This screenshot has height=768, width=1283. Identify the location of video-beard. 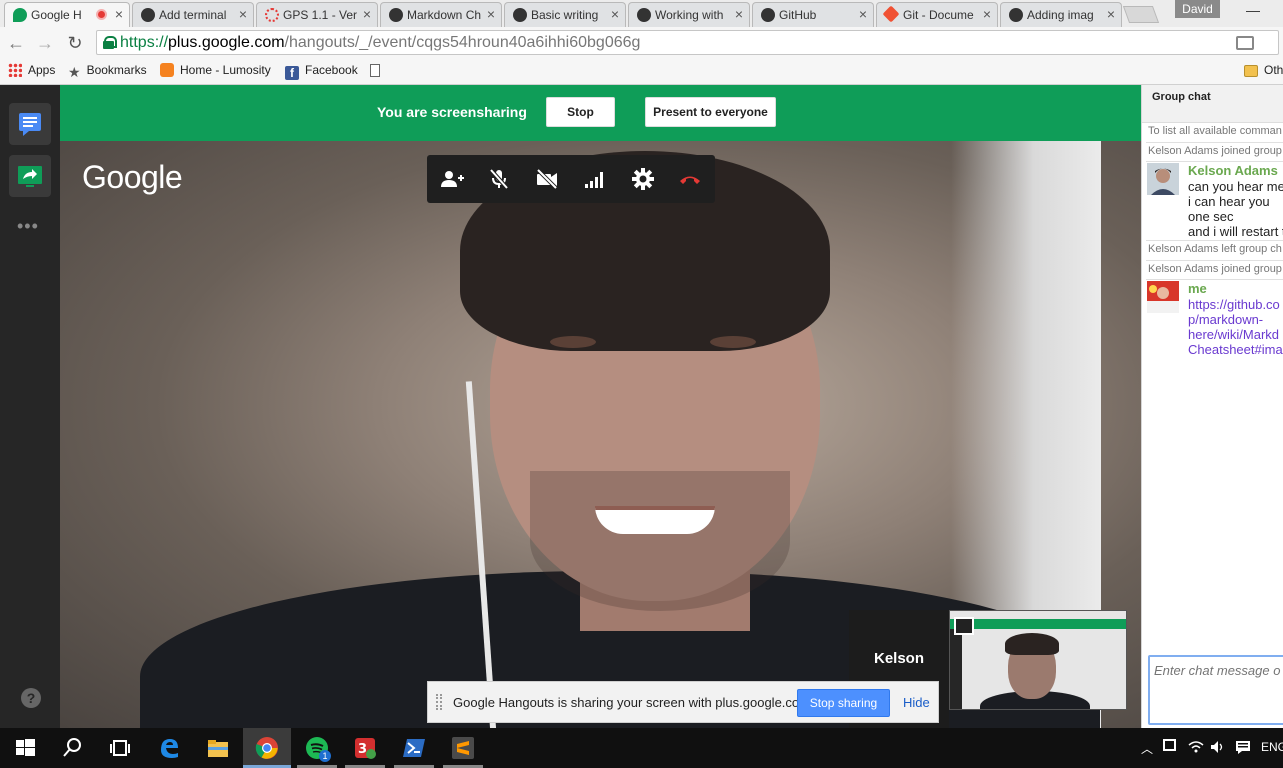
(660, 541).